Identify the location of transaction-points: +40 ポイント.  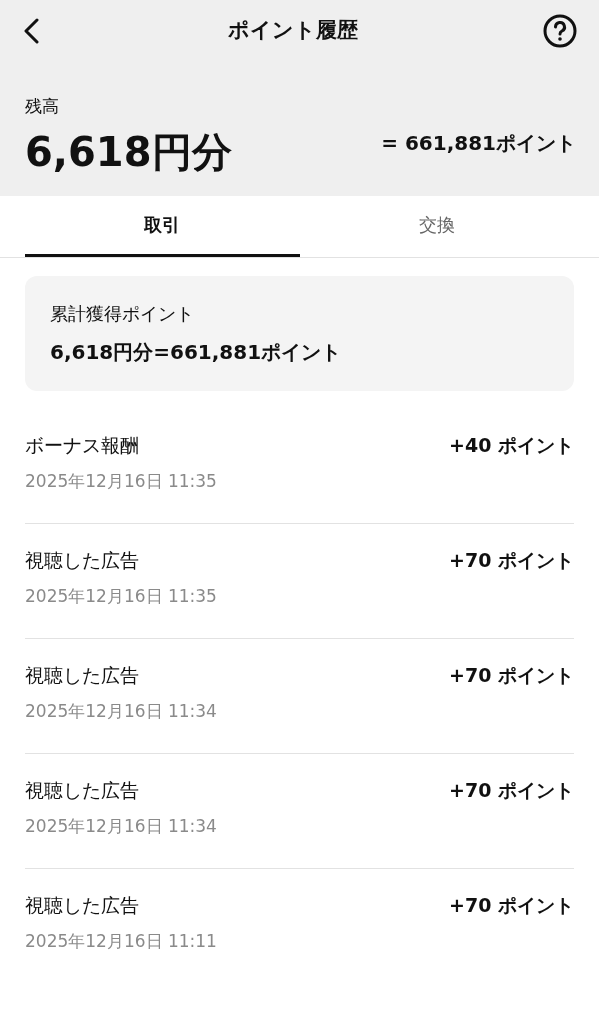
(511, 445).